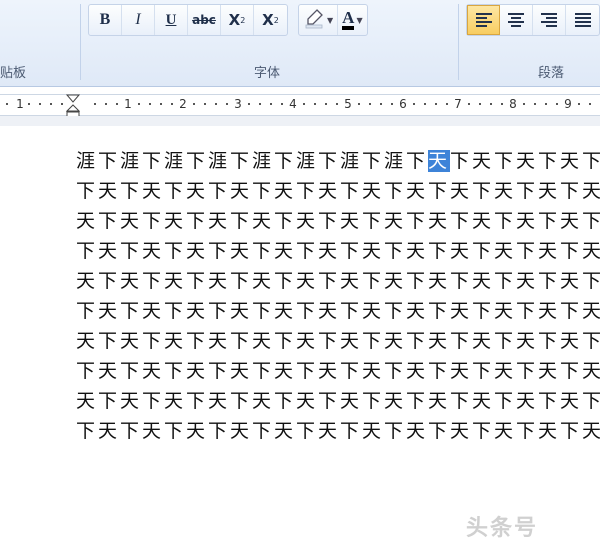 The height and width of the screenshot is (542, 600). Describe the element at coordinates (267, 73) in the screenshot. I see `font-group-label: 字体` at that location.